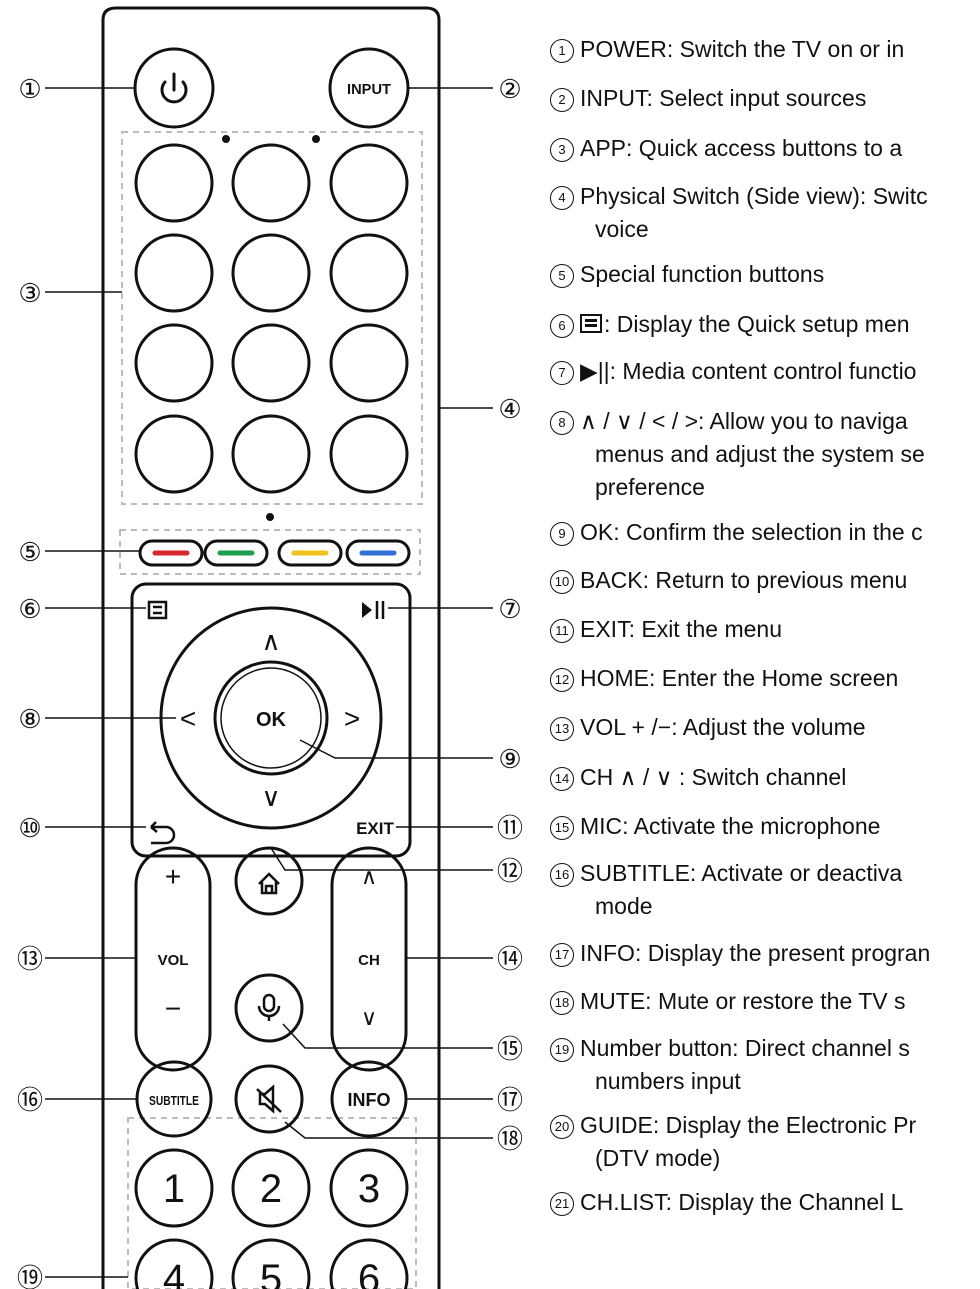 Image resolution: width=980 pixels, height=1289 pixels. Describe the element at coordinates (723, 98) in the screenshot. I see `legend-text: INPUT: Select input sources` at that location.